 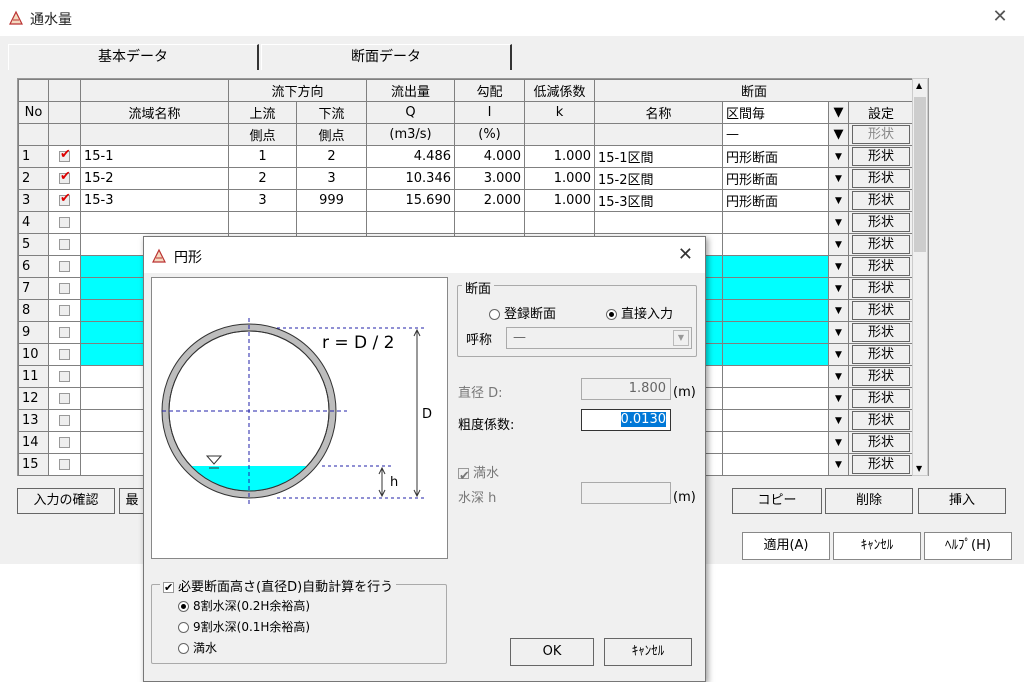 I want to click on radio-direct: 直接入力, so click(x=639, y=312).